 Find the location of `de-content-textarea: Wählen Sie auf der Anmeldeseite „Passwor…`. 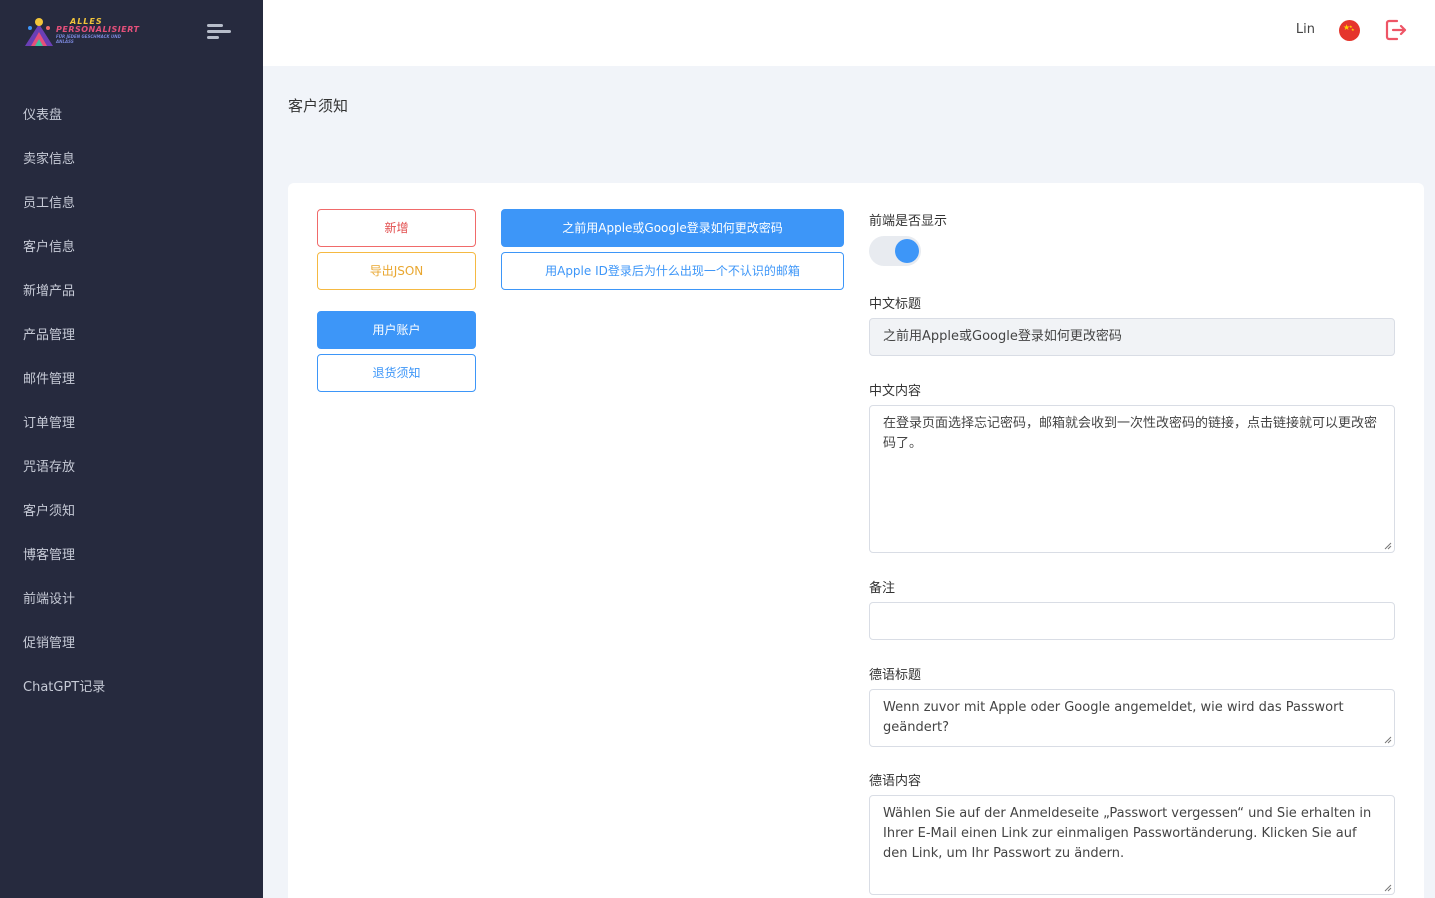

de-content-textarea: Wählen Sie auf der Anmeldeseite „Passwor… is located at coordinates (1132, 845).